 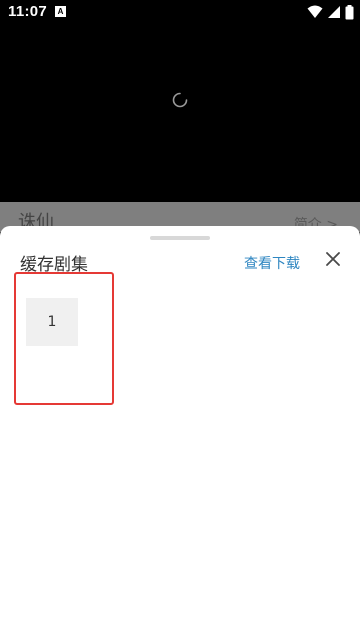 What do you see at coordinates (180, 100) in the screenshot?
I see `loading-spinner-icon` at bounding box center [180, 100].